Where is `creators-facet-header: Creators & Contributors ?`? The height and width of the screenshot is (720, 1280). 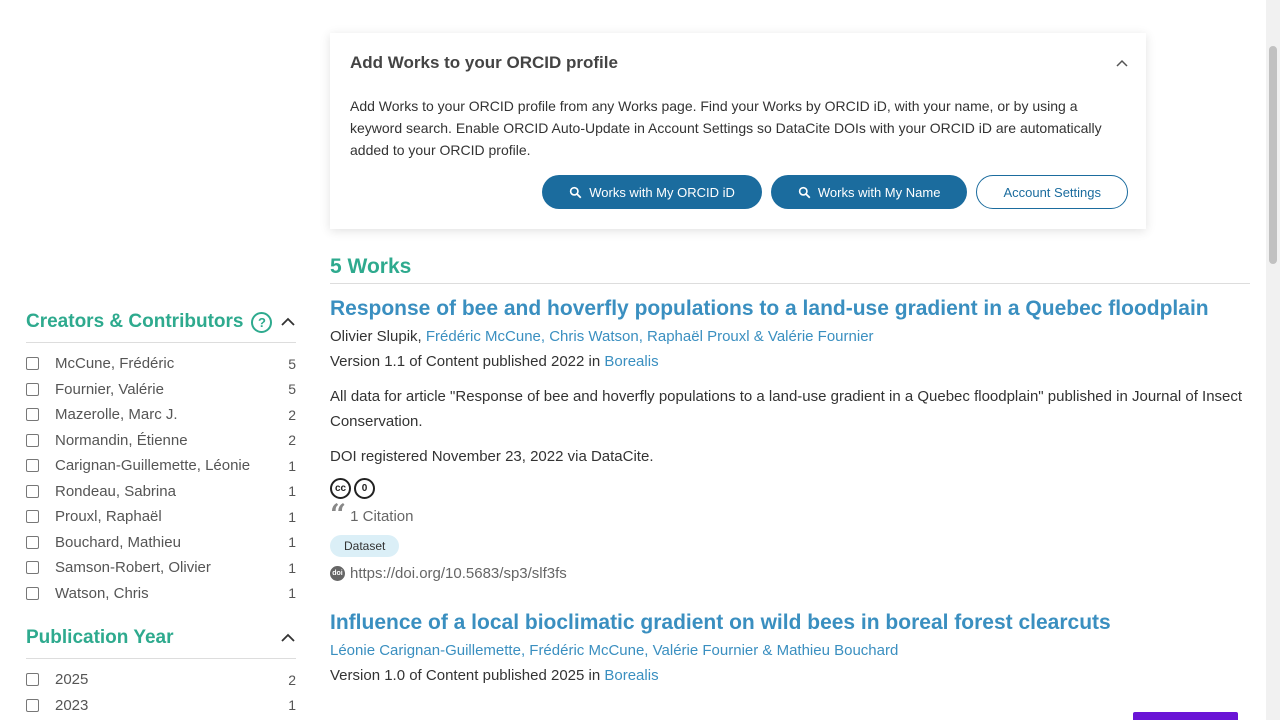
creators-facet-header: Creators & Contributors ? is located at coordinates (161, 325).